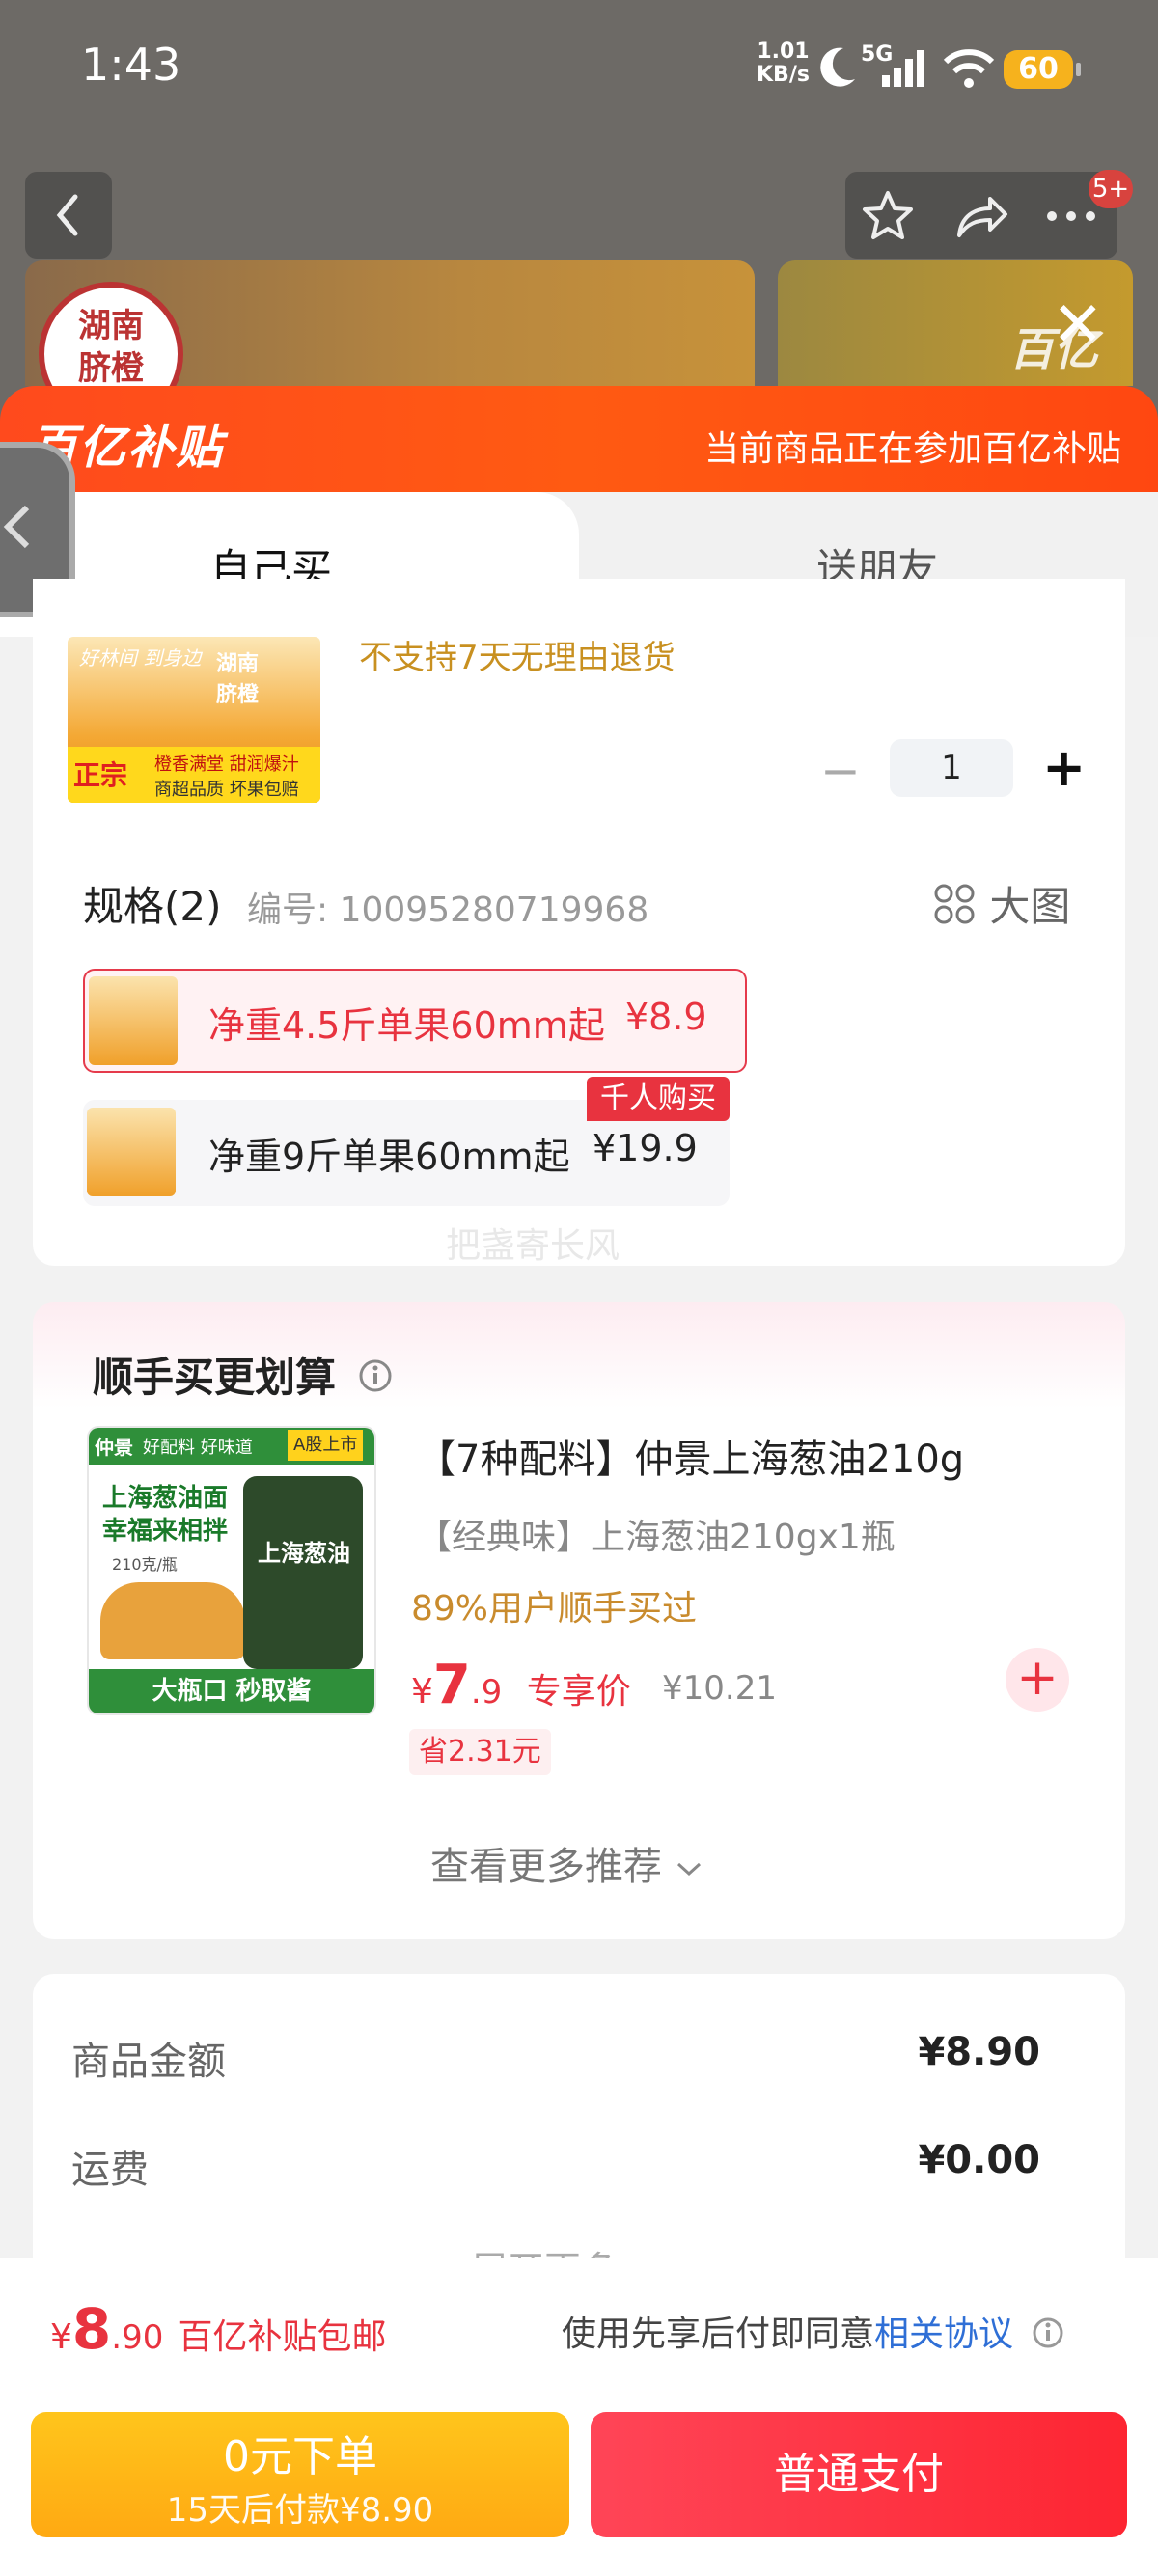  Describe the element at coordinates (215, 1378) in the screenshot. I see `upsell-title-text: 顺手买更划算` at that location.